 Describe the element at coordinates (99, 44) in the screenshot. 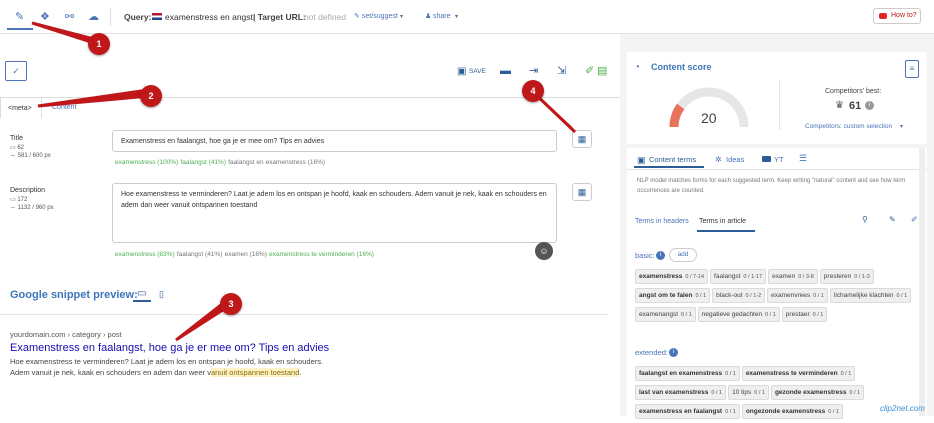

I see `annotation-1: 1` at that location.